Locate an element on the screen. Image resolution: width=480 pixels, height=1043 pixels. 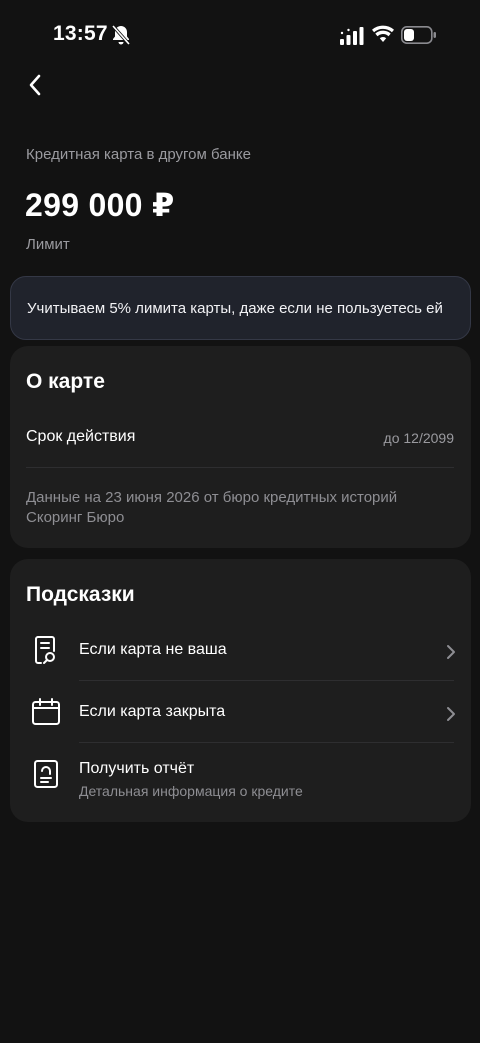
card-subtitle: Кредитная карта в другом банке is located at coordinates (138, 154).